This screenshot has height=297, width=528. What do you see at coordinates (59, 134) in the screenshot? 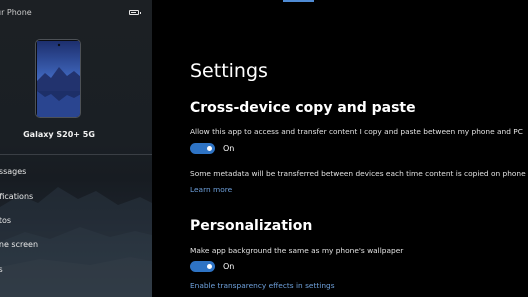
I see `device-name: Galaxy S20+ 5G` at bounding box center [59, 134].